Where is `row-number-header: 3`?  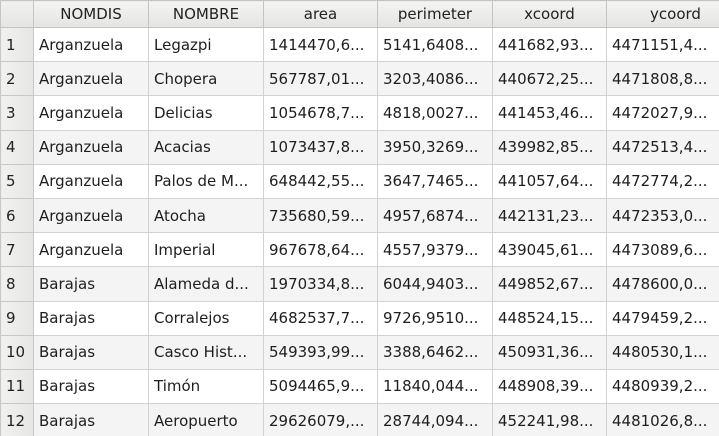 row-number-header: 3 is located at coordinates (17, 113).